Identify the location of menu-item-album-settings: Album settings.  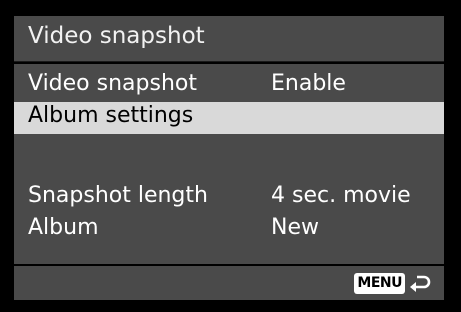
(229, 118).